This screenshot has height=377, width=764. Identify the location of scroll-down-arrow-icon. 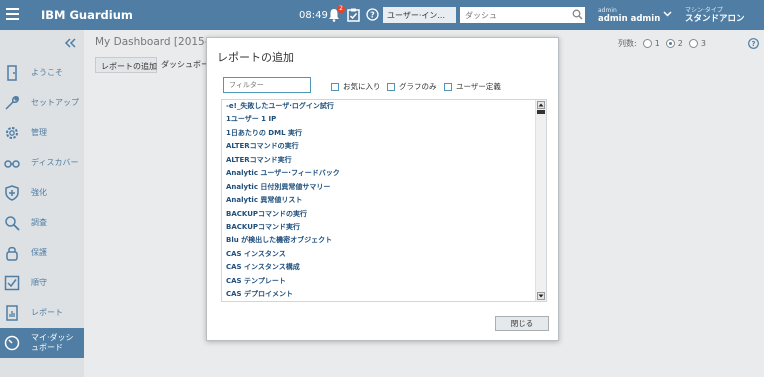
(541, 296).